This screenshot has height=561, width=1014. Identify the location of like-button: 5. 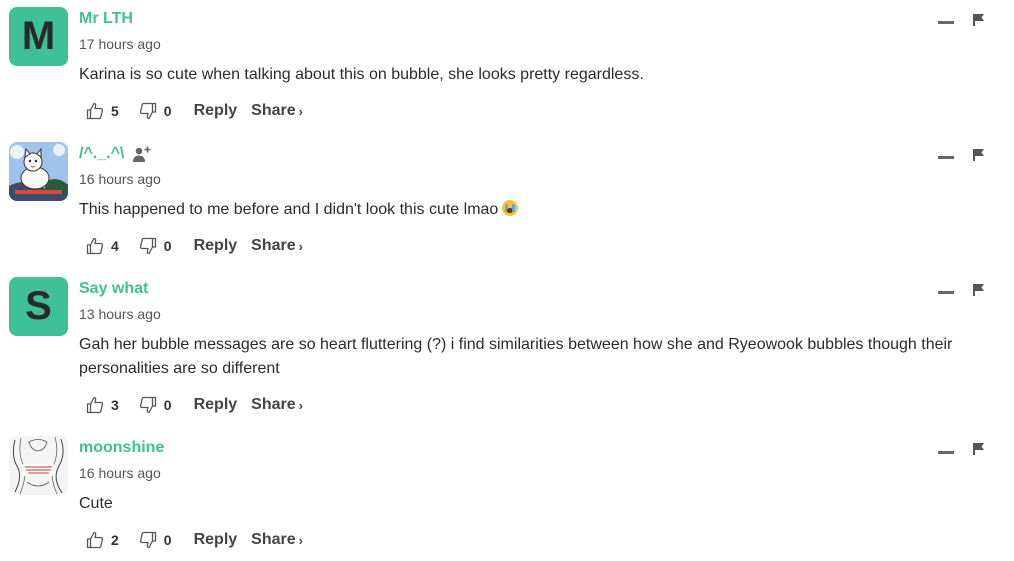
(102, 111).